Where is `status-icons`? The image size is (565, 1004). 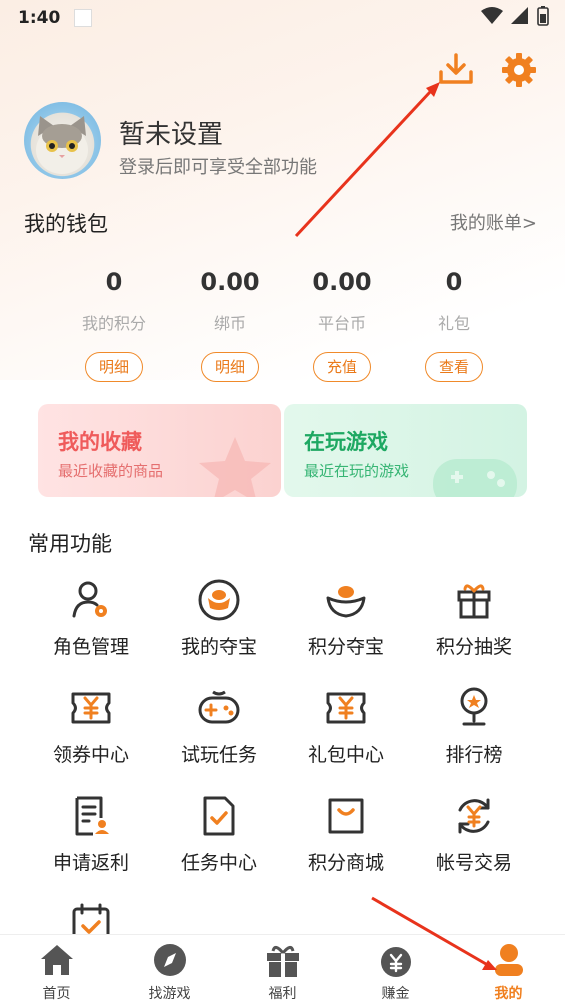
status-icons is located at coordinates (515, 16).